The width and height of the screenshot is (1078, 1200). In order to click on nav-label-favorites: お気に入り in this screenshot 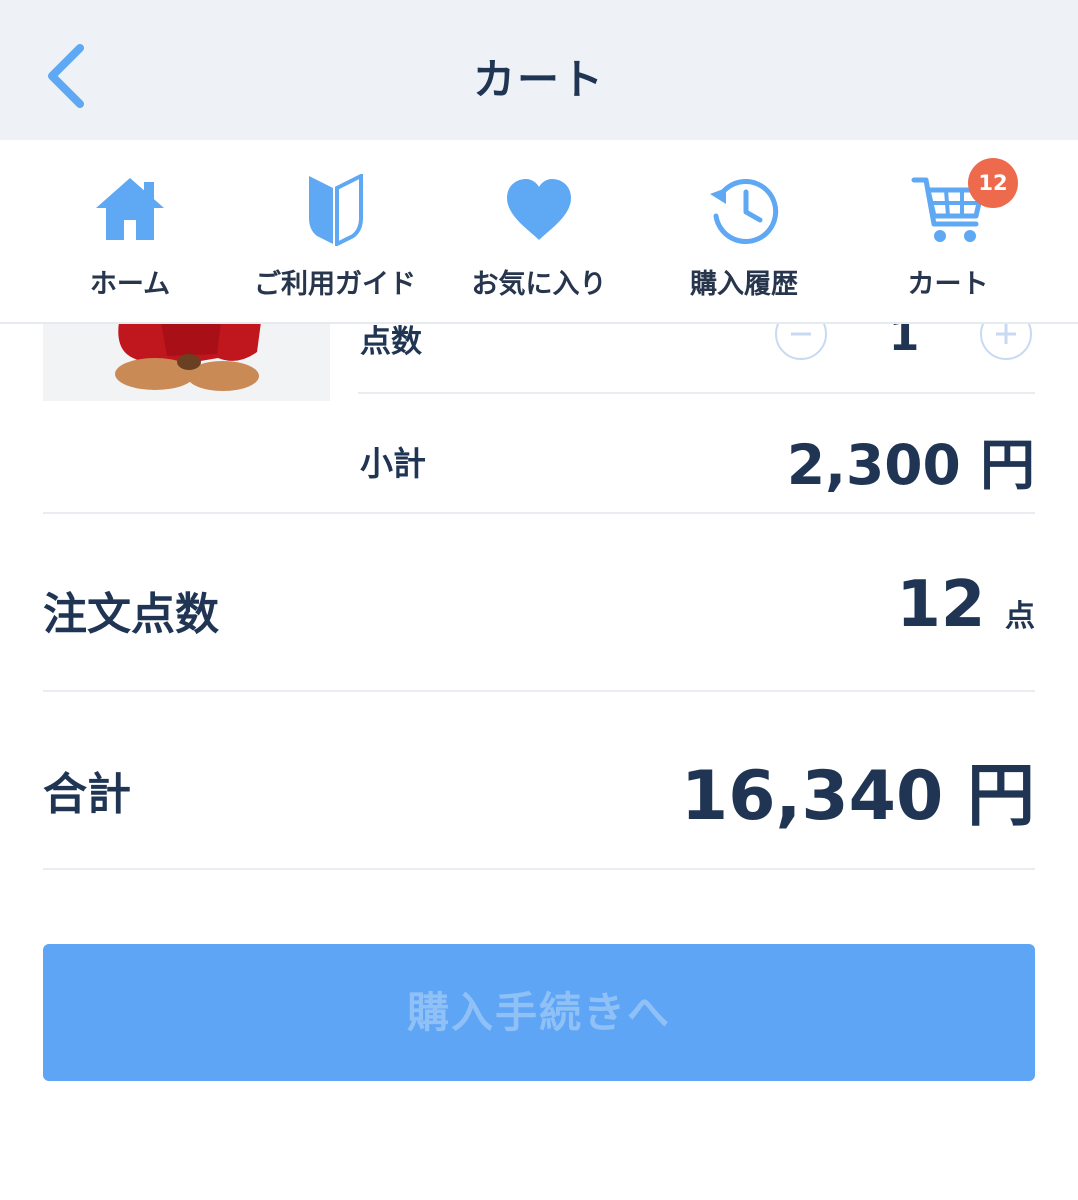, I will do `click(539, 284)`.